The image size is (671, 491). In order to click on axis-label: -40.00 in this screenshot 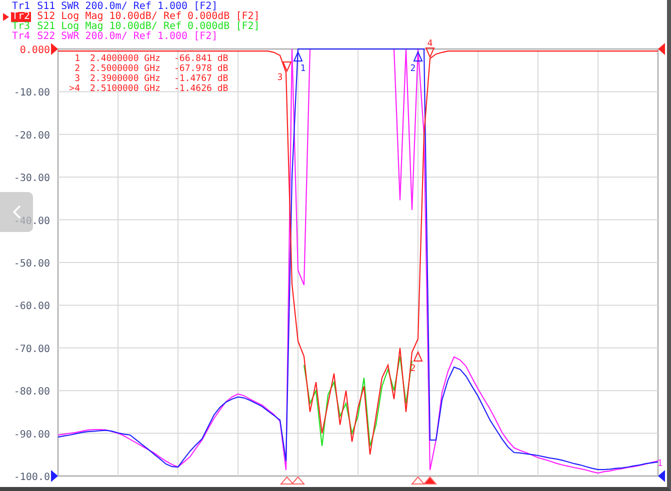, I will do `click(32, 221)`.